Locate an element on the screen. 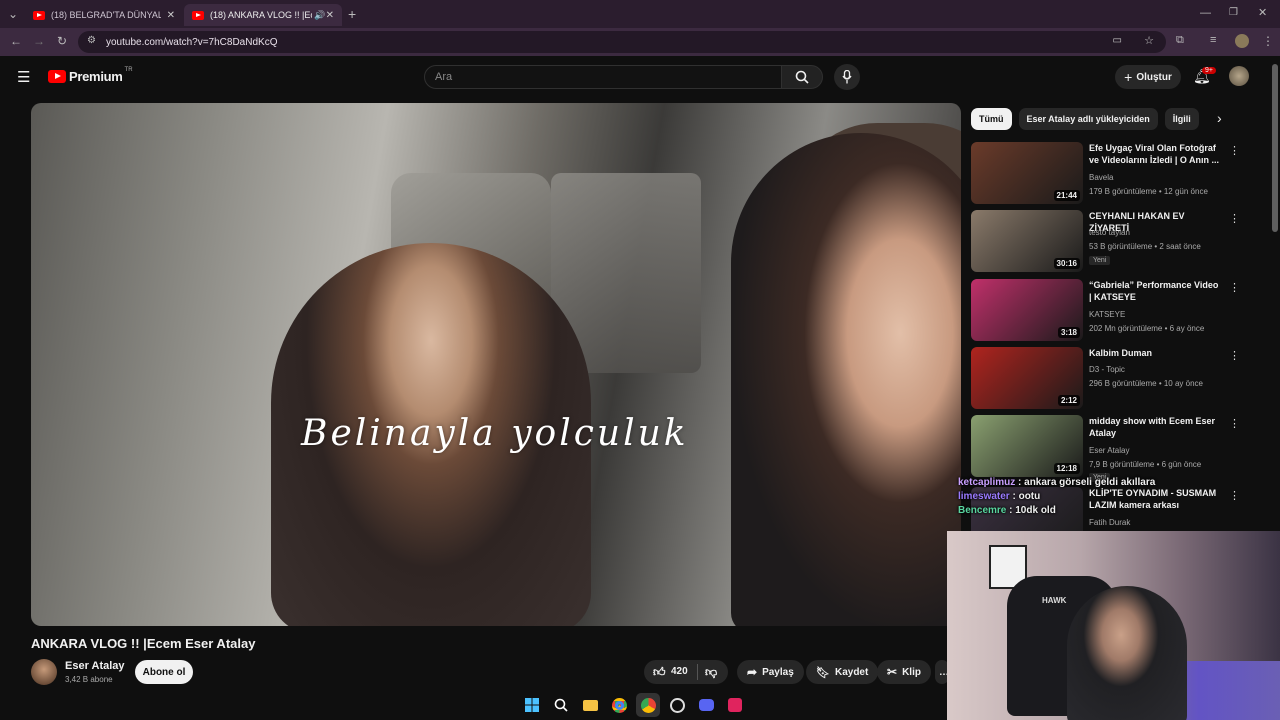 Image resolution: width=1280 pixels, height=720 pixels. save-button: 🔖︎ Kaydet is located at coordinates (842, 672).